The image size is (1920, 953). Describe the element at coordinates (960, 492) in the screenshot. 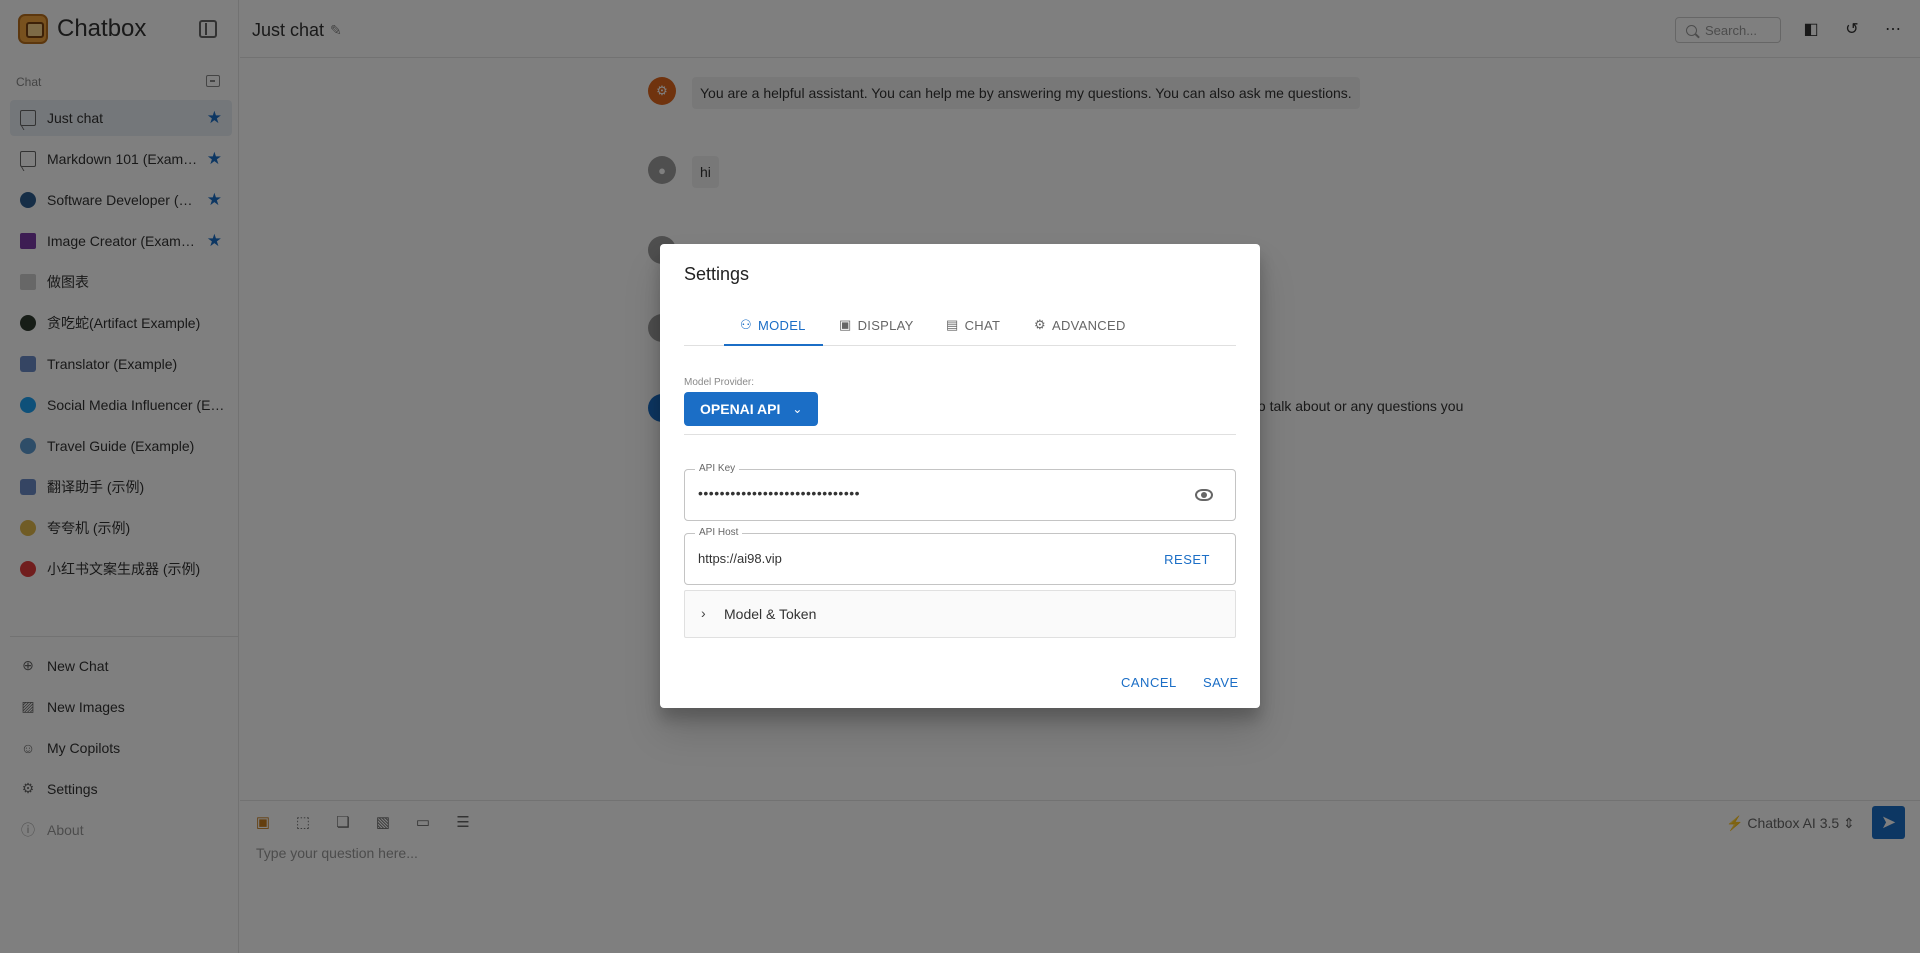

I see `api-key-field: API Key ••••••••••••••••••••••••••••••` at that location.